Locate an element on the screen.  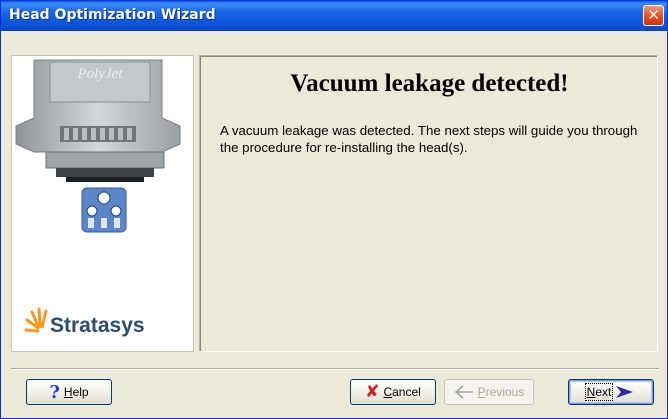
help-icon: ? is located at coordinates (54, 392).